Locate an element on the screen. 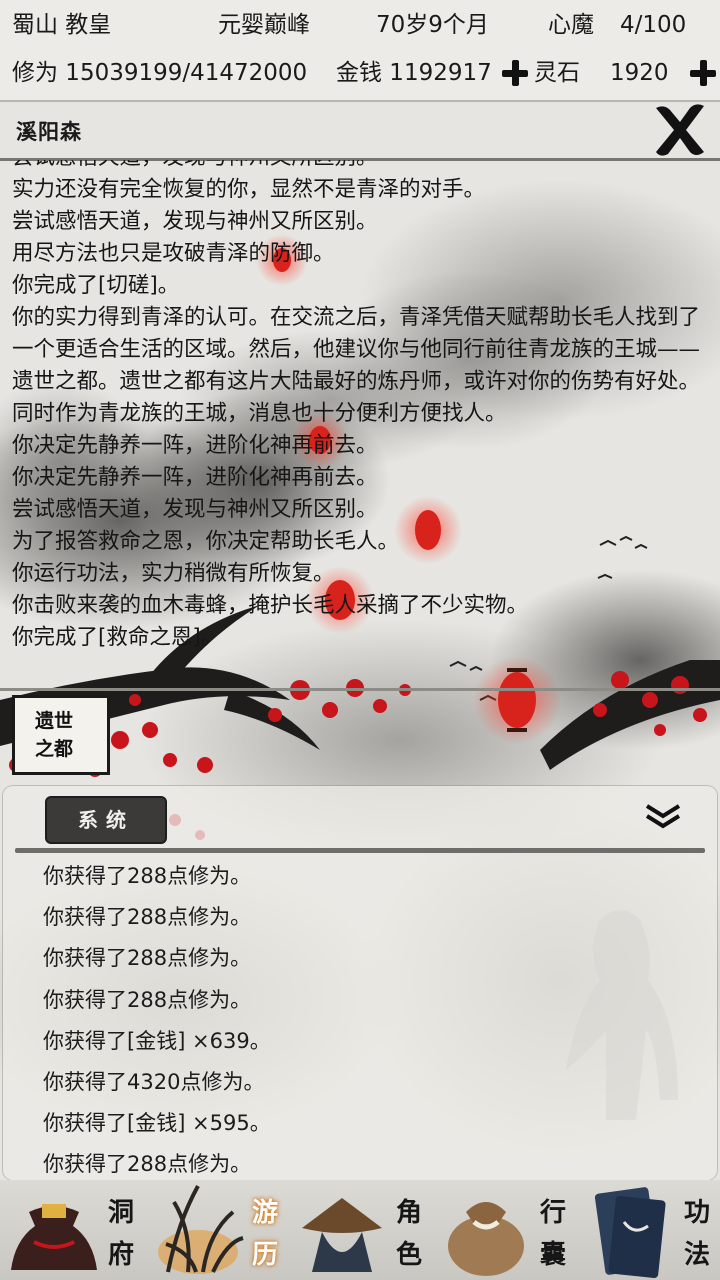 This screenshot has height=1280, width=720. story-line: 你完成了[救命之恩]。 is located at coordinates (117, 637).